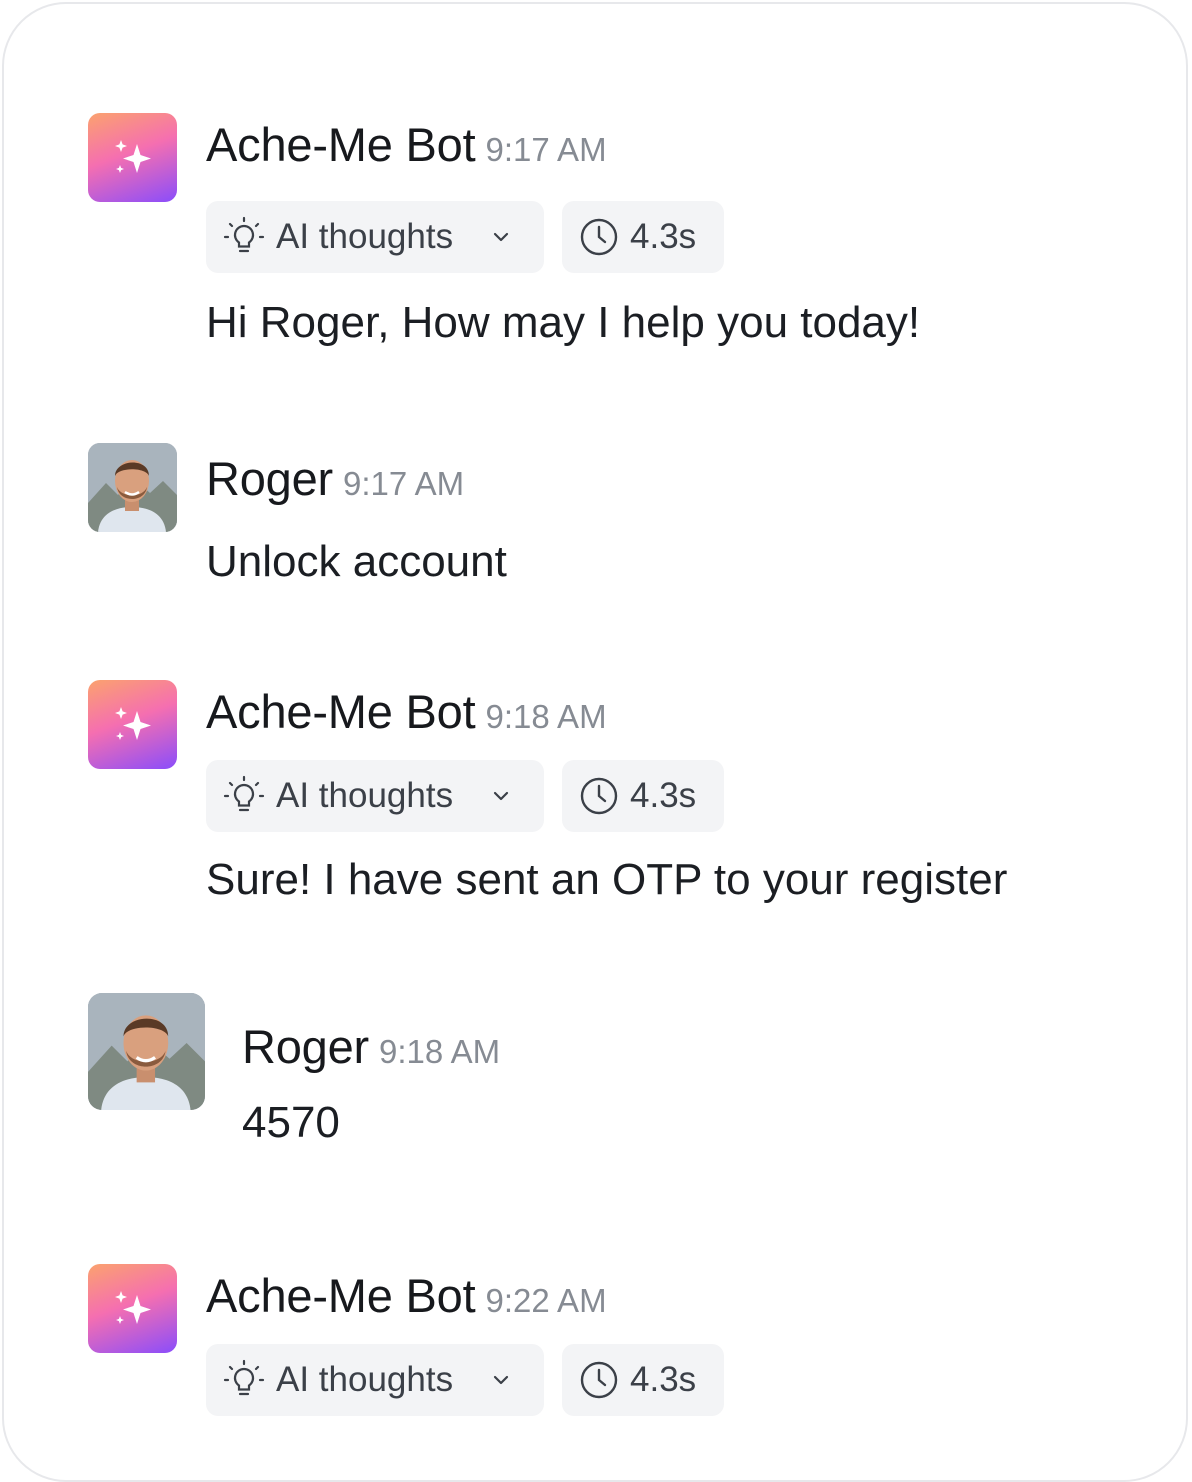 This screenshot has width=1192, height=1482. Describe the element at coordinates (335, 478) in the screenshot. I see `message-header: Roger 9:17 AM` at that location.